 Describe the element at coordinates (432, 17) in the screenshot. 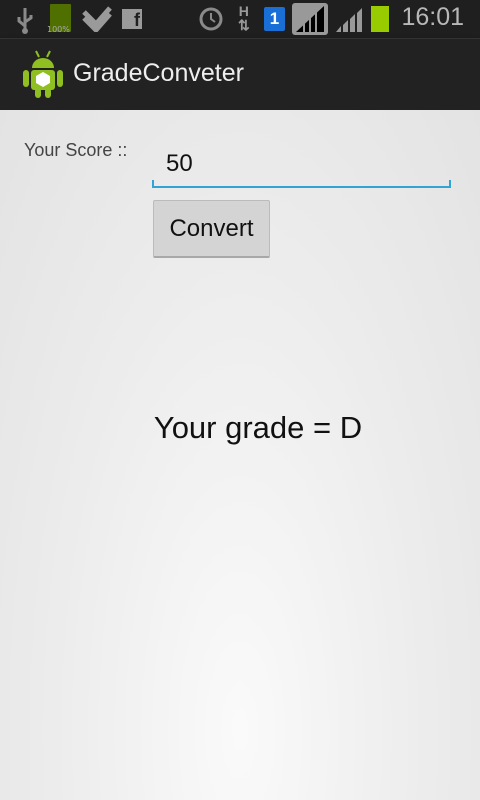

I see `status-time: 16:01` at that location.